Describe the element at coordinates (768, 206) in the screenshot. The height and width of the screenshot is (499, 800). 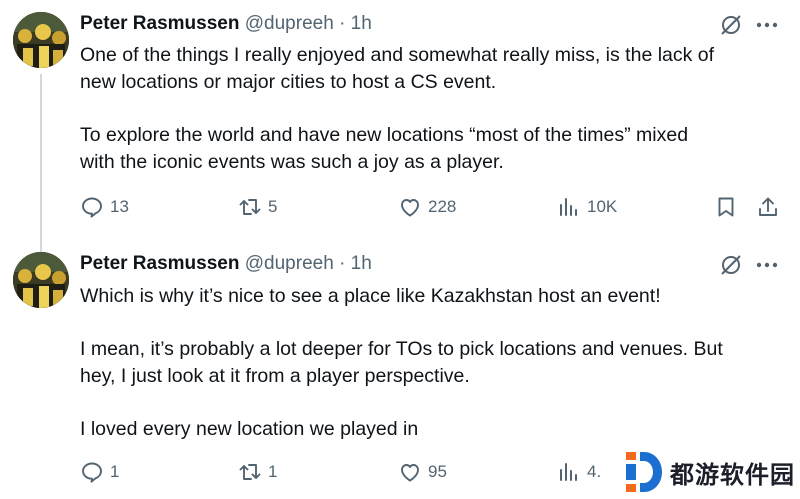
I see `share-icon` at that location.